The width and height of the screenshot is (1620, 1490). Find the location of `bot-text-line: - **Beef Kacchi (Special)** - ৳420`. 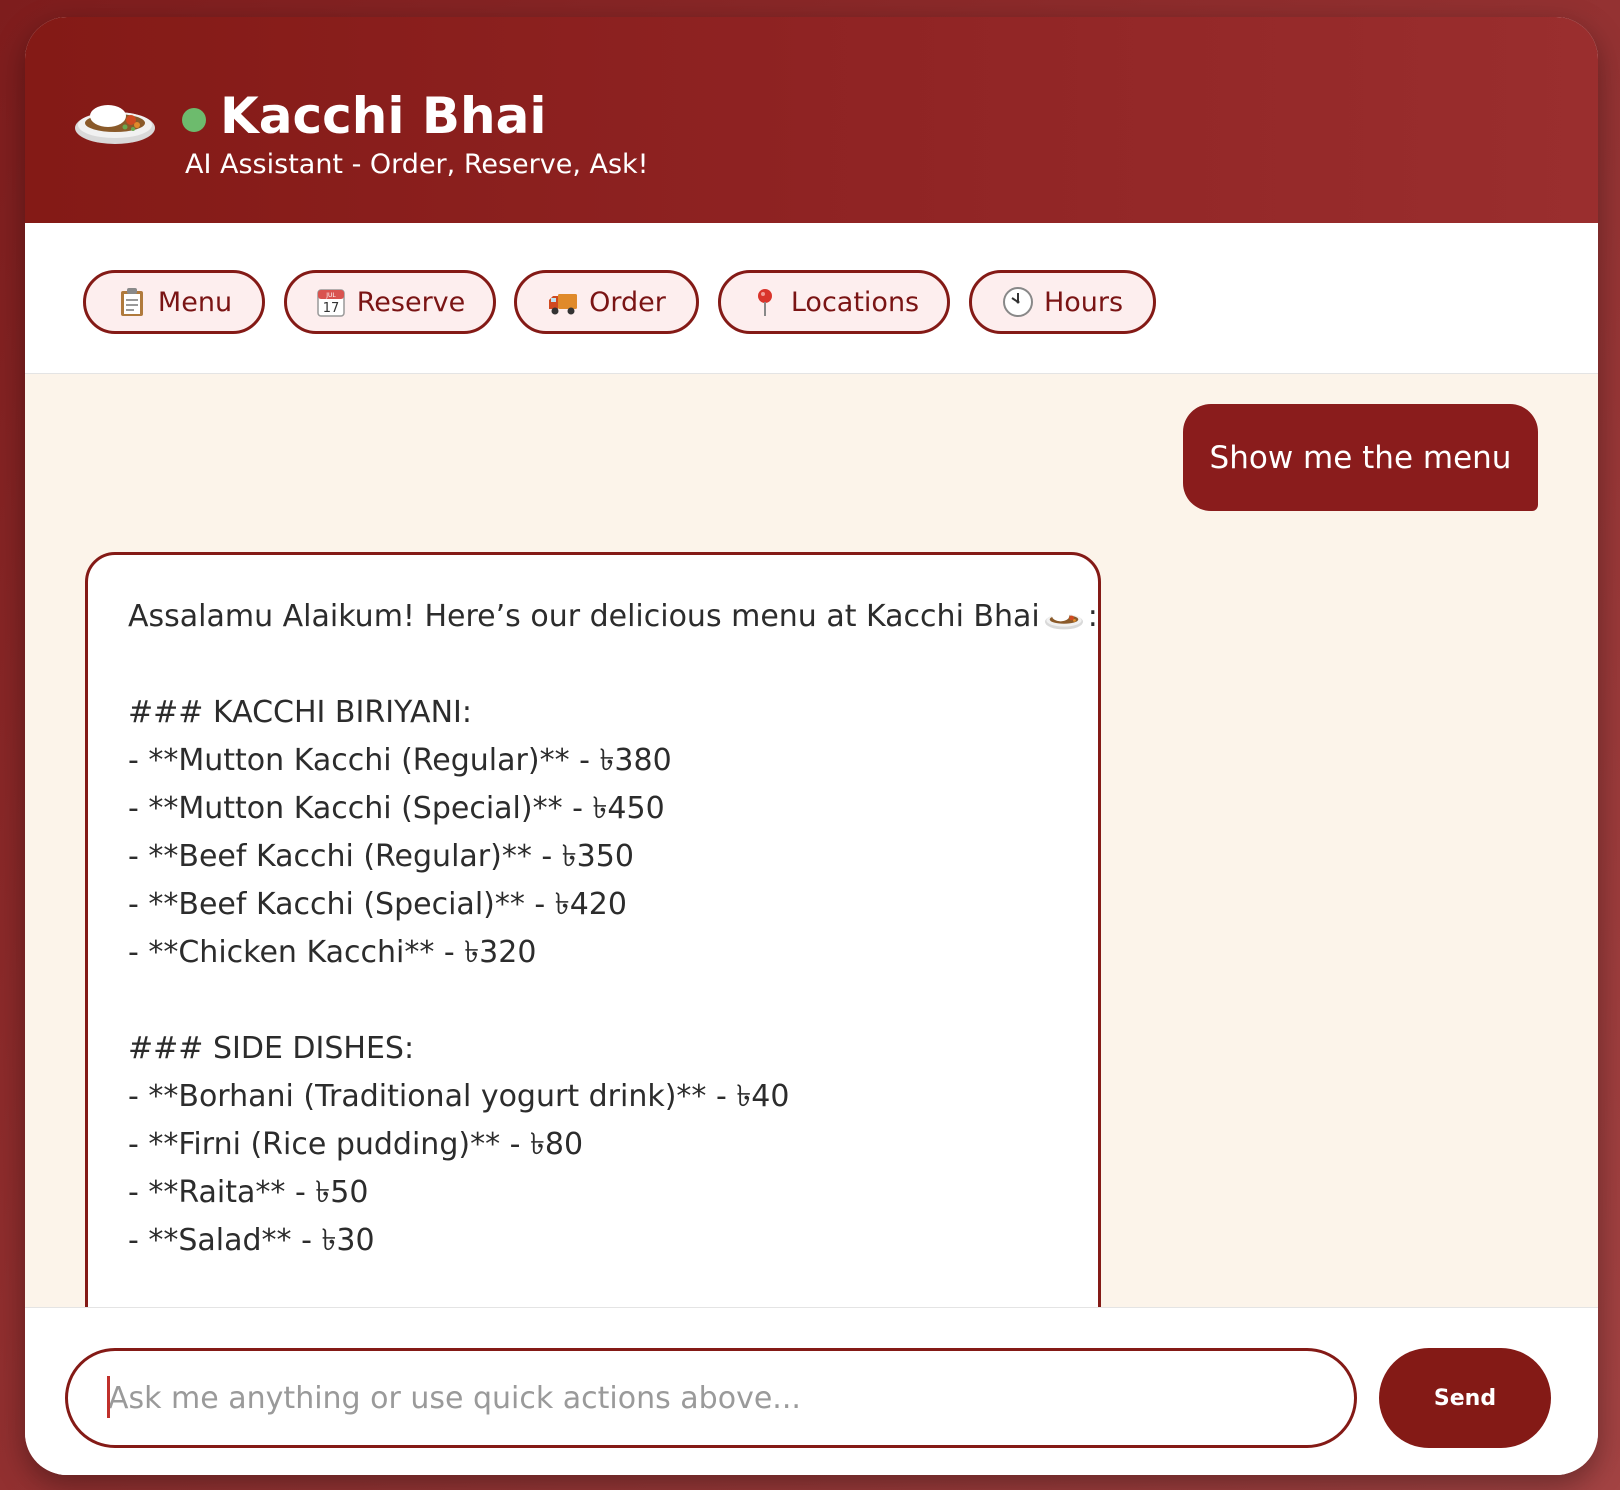

bot-text-line: - **Beef Kacchi (Special)** - ৳420 is located at coordinates (377, 904).